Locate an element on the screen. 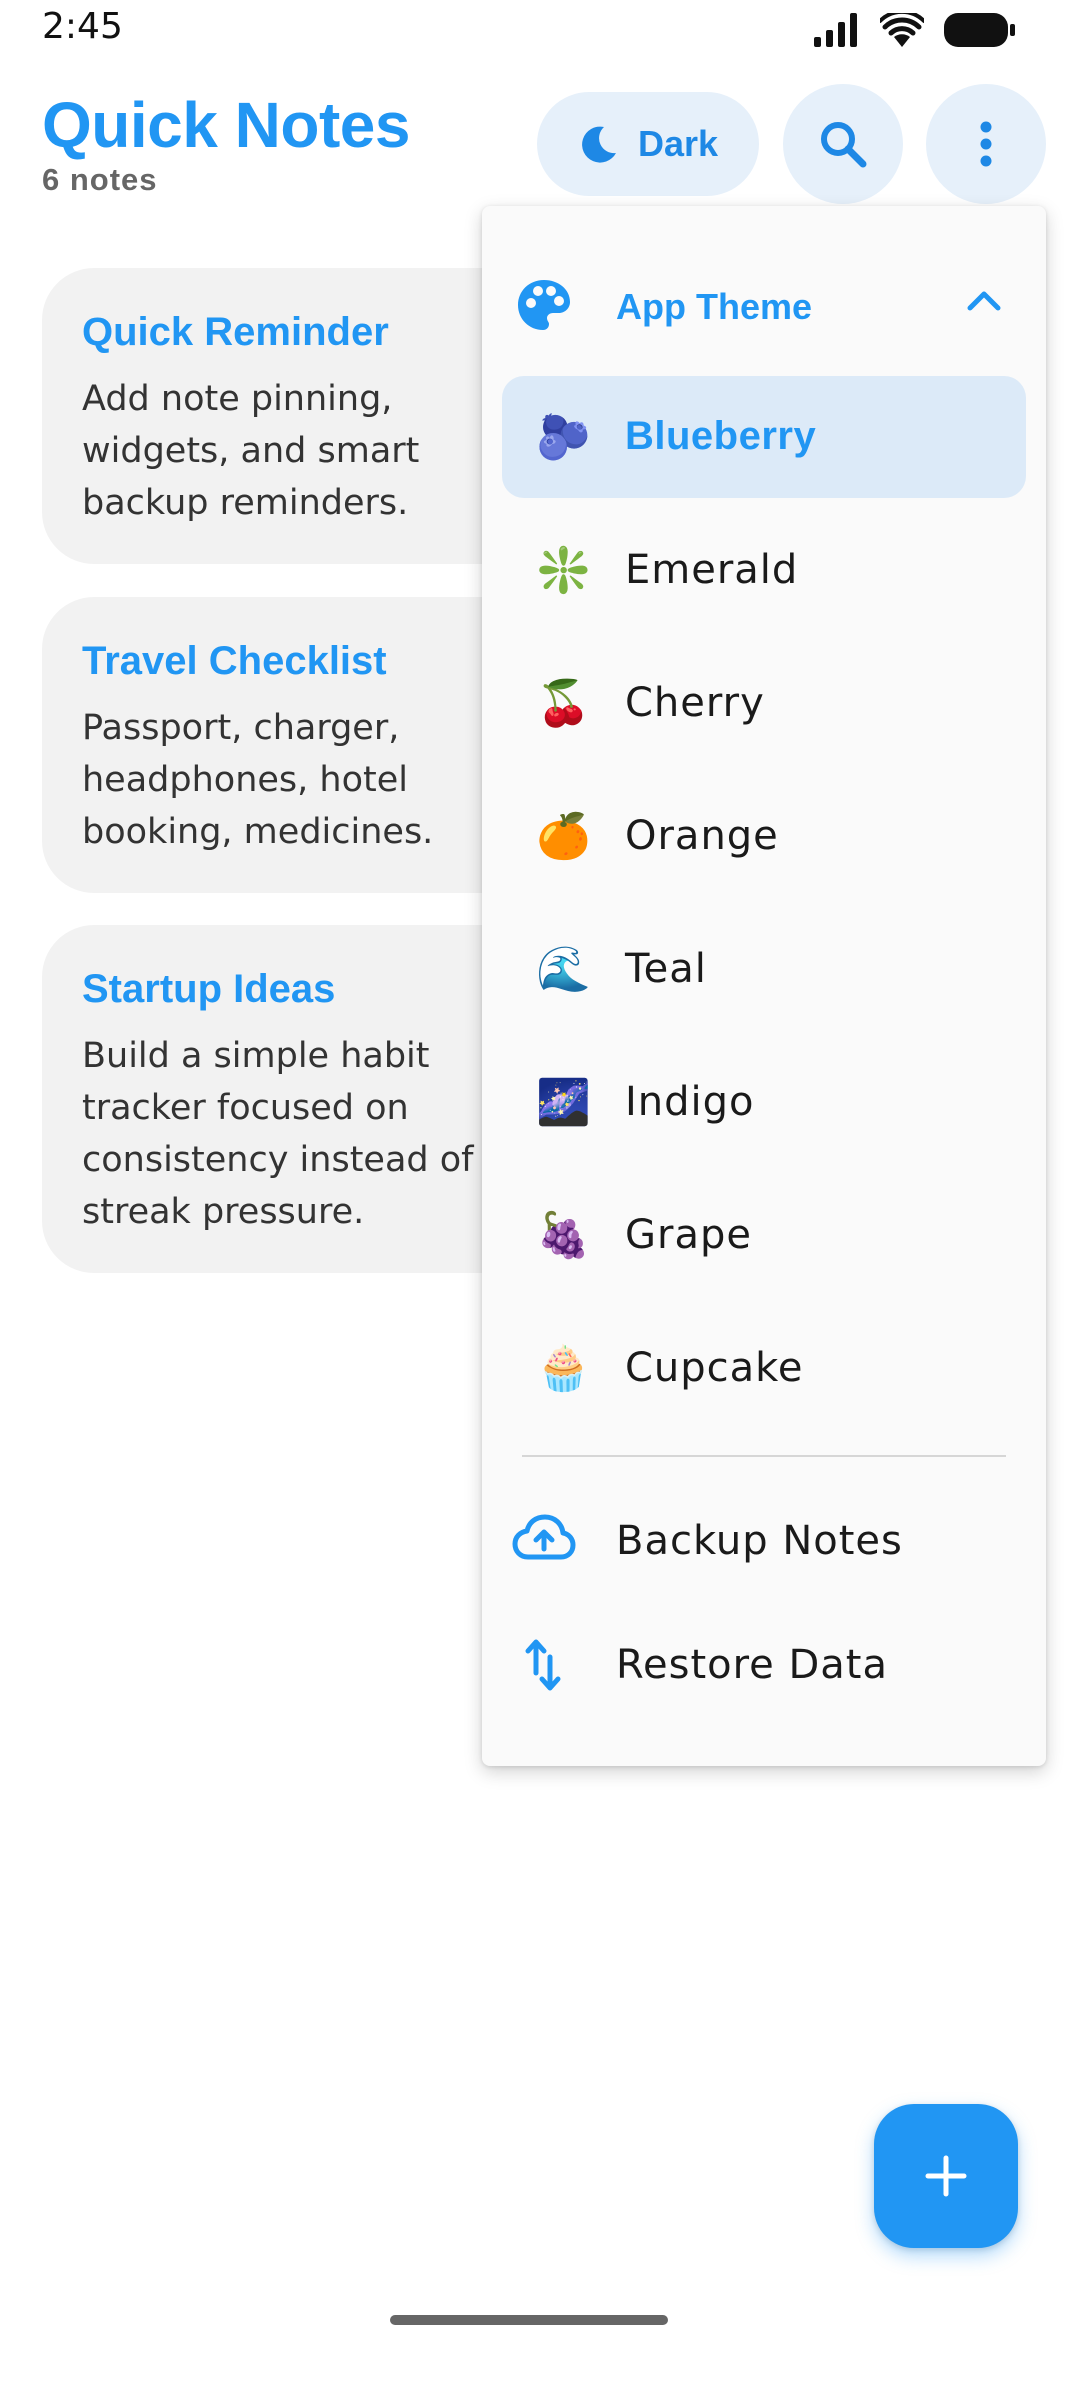 The width and height of the screenshot is (1080, 2400). note-body-line: tracker focused on is located at coordinates (245, 1108).